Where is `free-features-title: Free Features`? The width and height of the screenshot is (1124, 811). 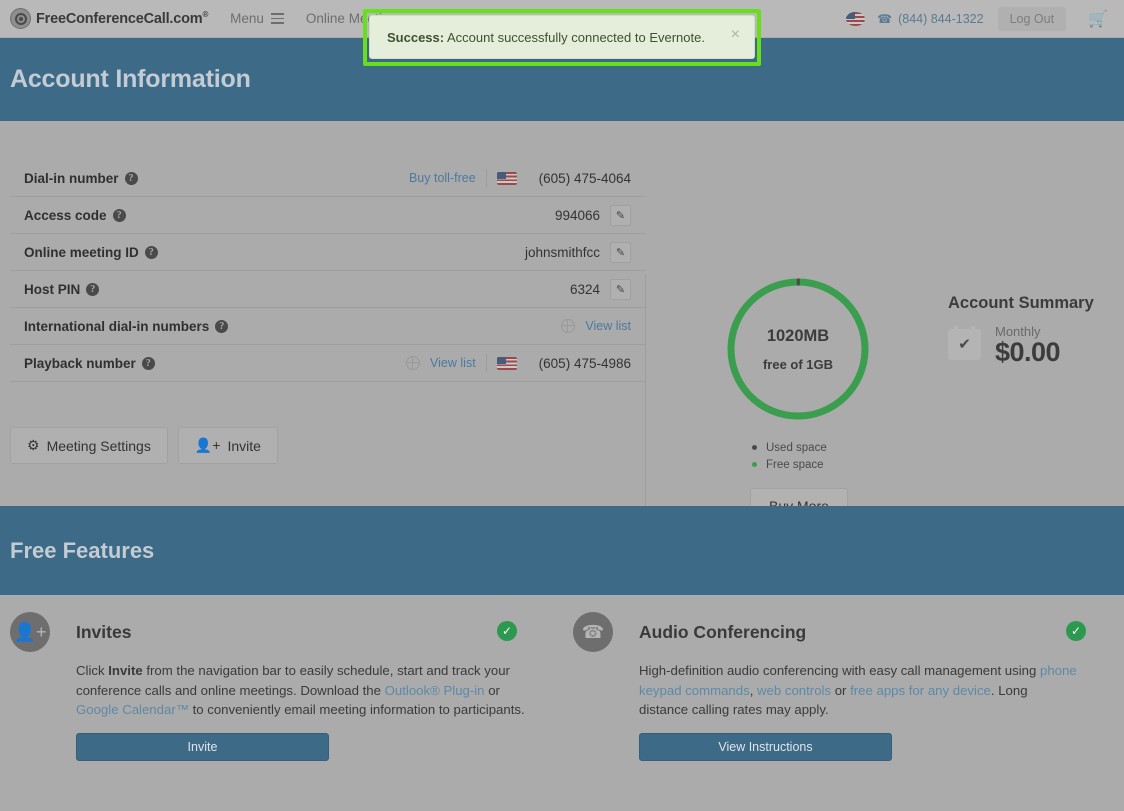
free-features-title: Free Features is located at coordinates (82, 550).